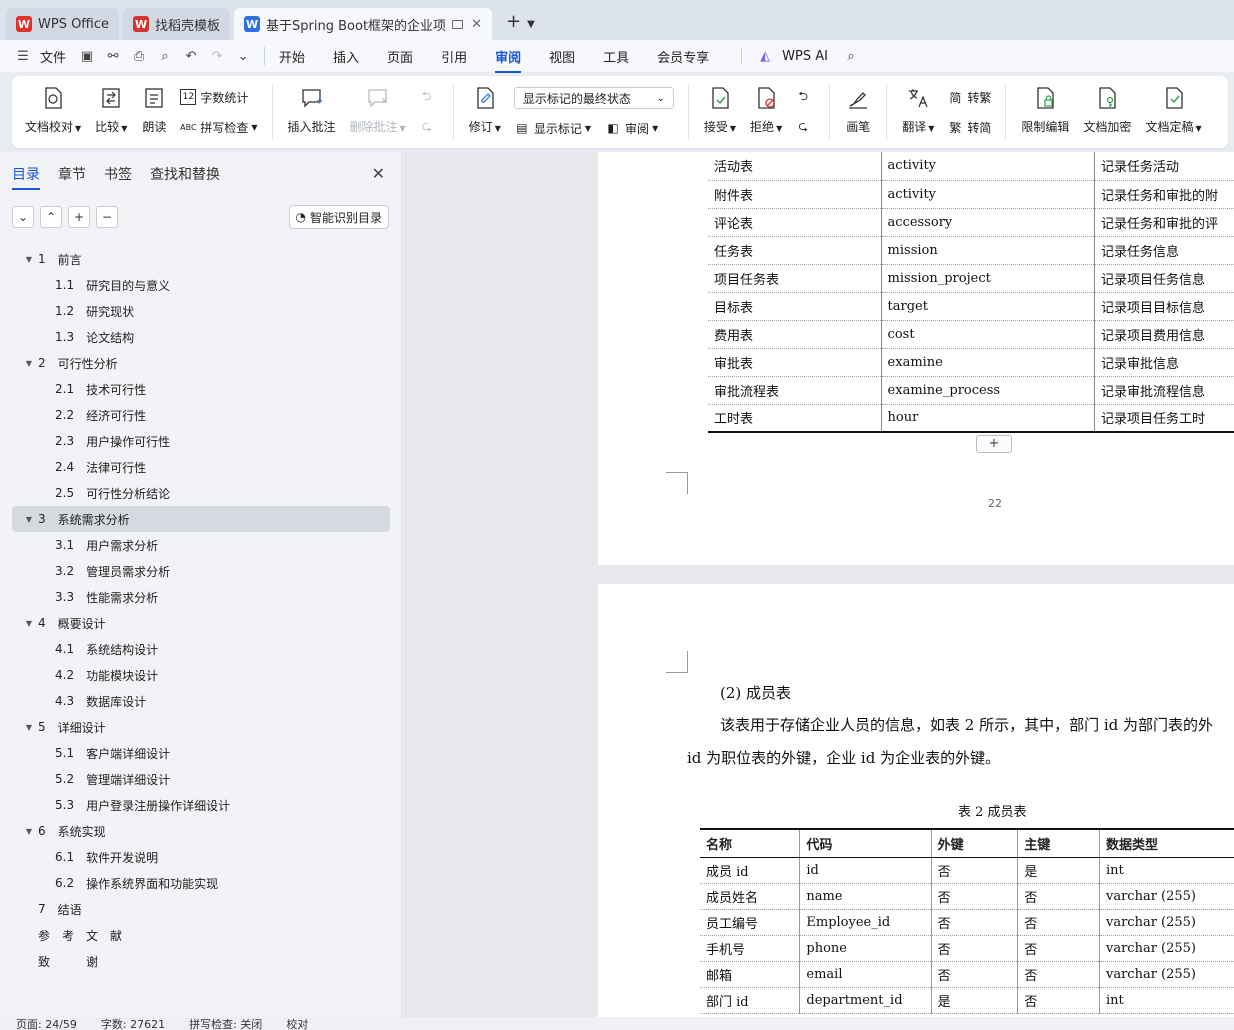 Image resolution: width=1234 pixels, height=1030 pixels. Describe the element at coordinates (969, 97) in the screenshot. I see `to-traditional-button: 简 转繁` at that location.